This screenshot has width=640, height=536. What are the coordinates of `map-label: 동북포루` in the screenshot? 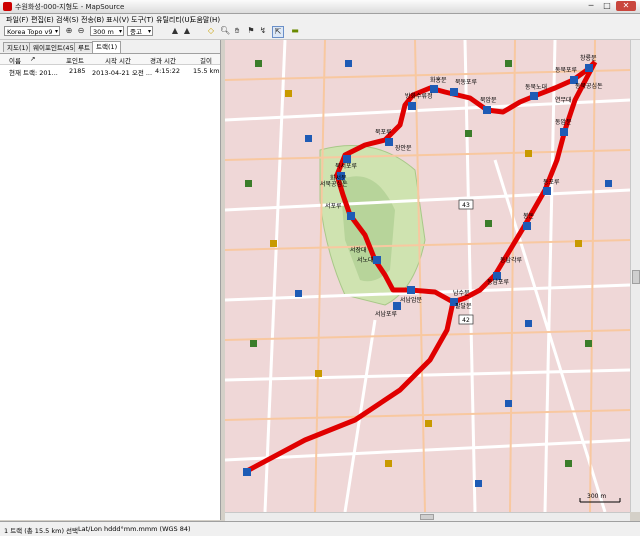 It's located at (566, 70).